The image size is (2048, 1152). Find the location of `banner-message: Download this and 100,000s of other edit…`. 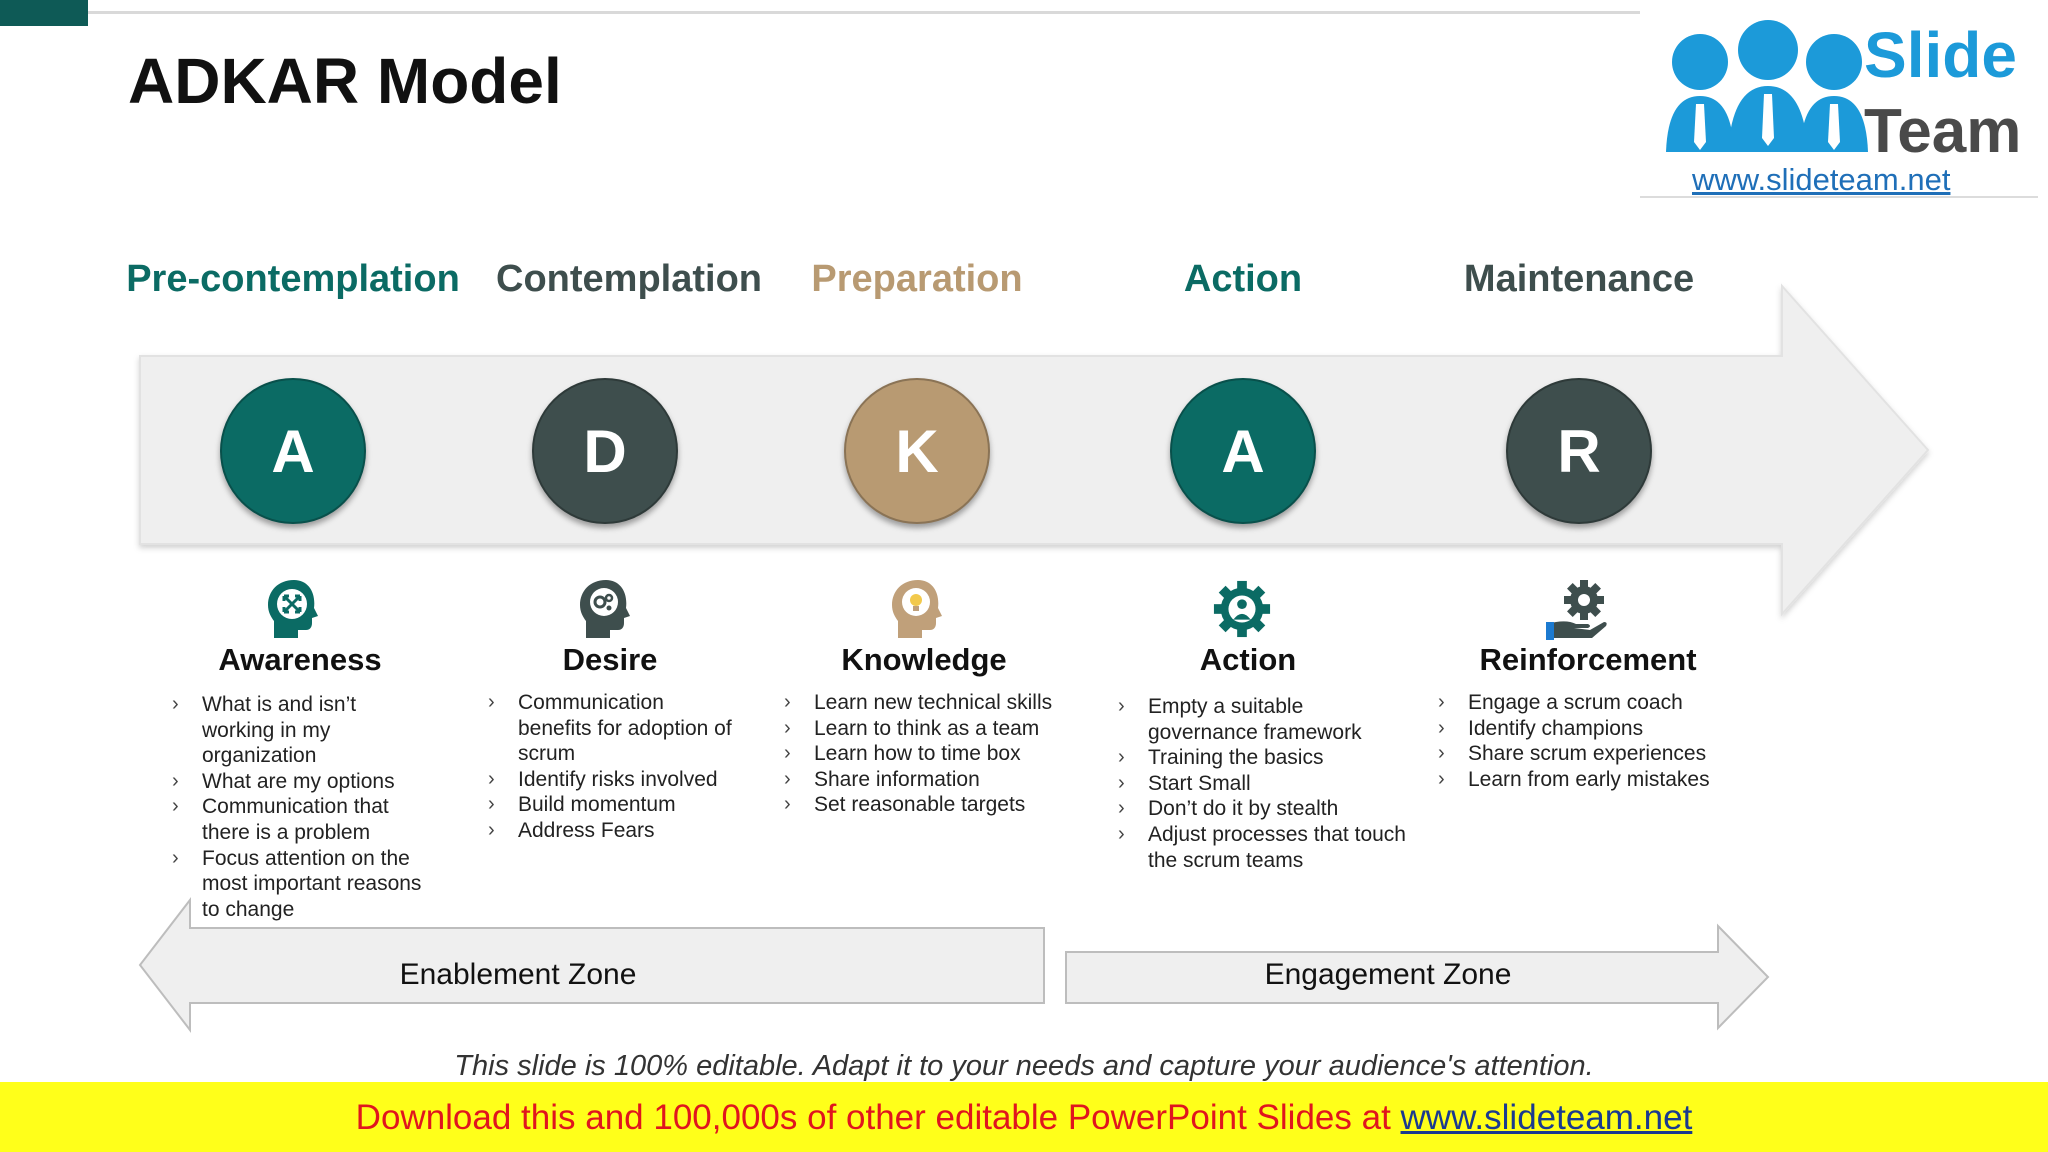

banner-message: Download this and 100,000s of other edit… is located at coordinates (878, 1117).